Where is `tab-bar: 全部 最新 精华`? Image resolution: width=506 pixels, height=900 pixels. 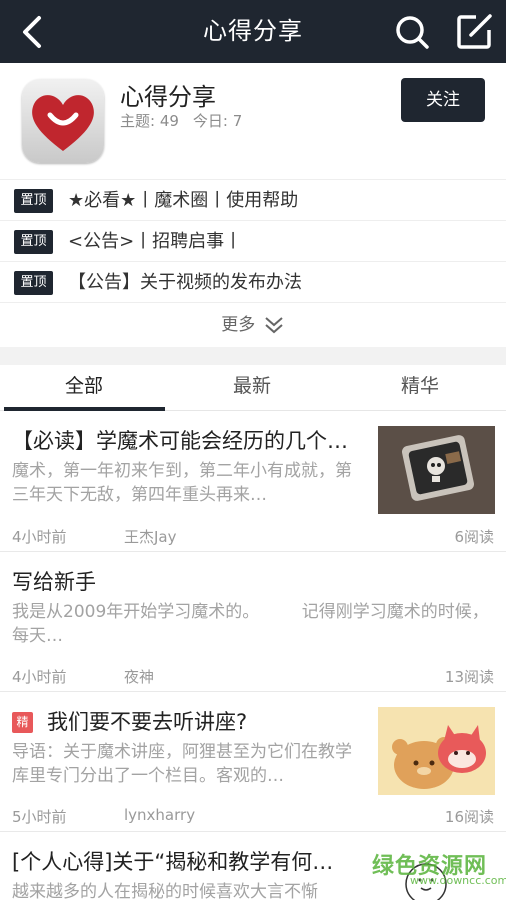 tab-bar: 全部 最新 精华 is located at coordinates (253, 388).